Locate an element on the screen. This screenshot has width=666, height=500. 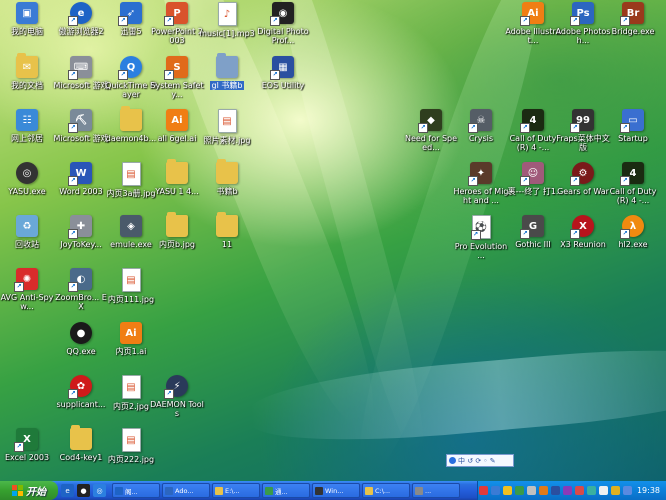
icon-yasu-exe: ◎ YASU.exe is located at coordinates (27, 179).